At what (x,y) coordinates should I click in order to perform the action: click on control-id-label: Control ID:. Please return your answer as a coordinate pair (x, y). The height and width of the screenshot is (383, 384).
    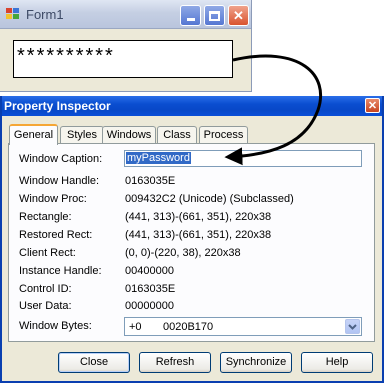
    Looking at the image, I should click on (45, 289).